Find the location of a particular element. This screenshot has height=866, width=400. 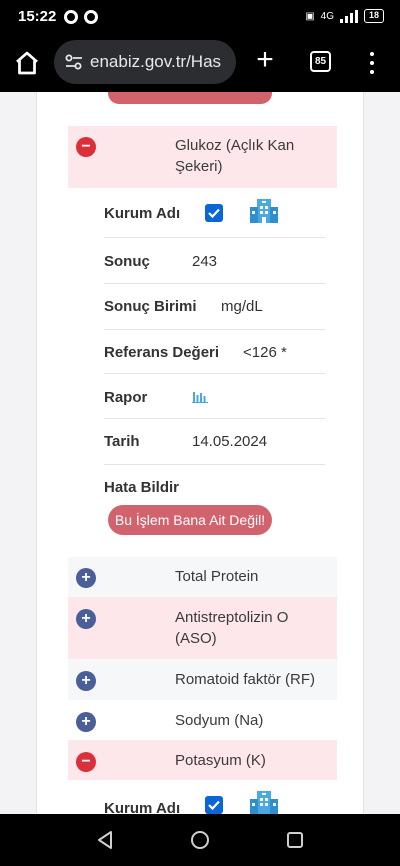

system-navigation-bar is located at coordinates (200, 840).